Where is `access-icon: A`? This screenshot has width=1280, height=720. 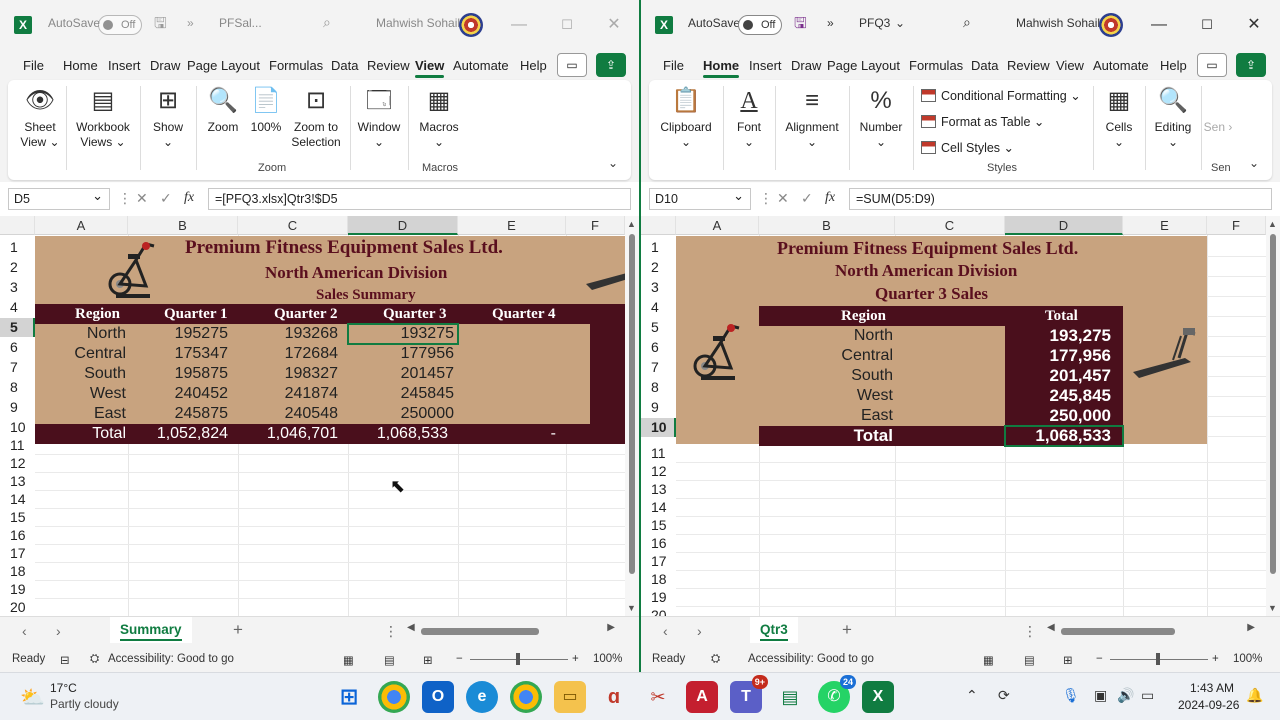 access-icon: A is located at coordinates (702, 697).